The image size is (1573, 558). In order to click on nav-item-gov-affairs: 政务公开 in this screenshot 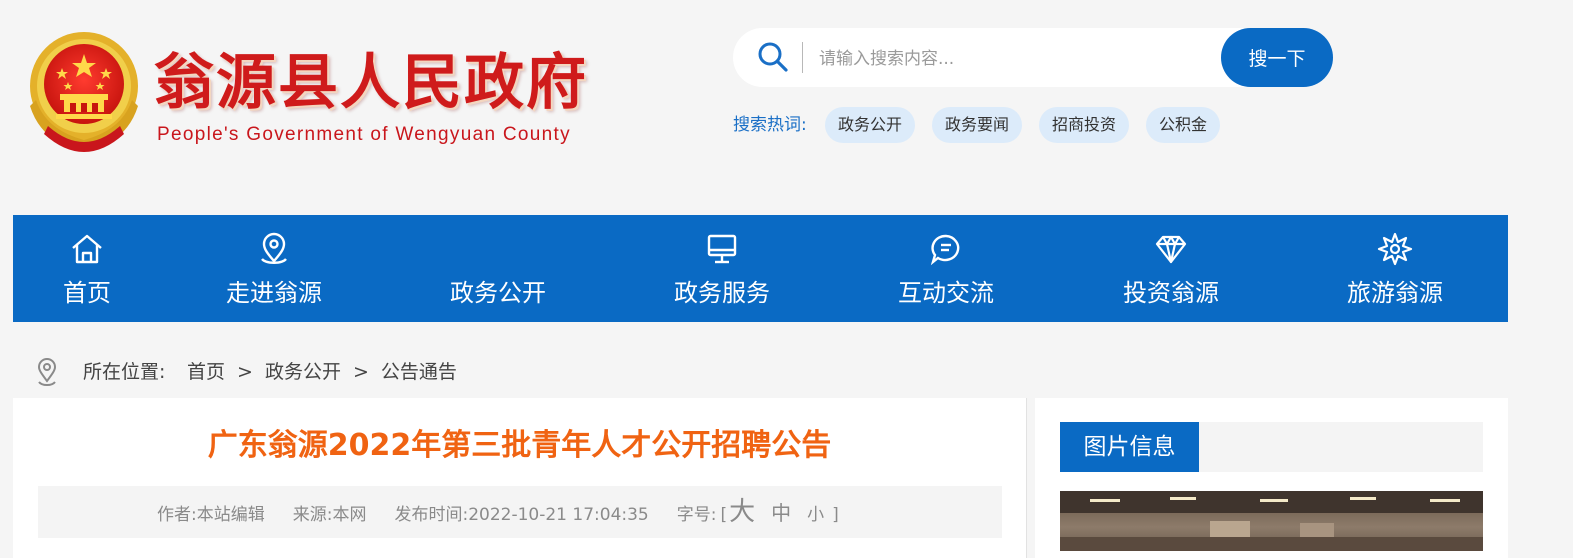, I will do `click(498, 268)`.